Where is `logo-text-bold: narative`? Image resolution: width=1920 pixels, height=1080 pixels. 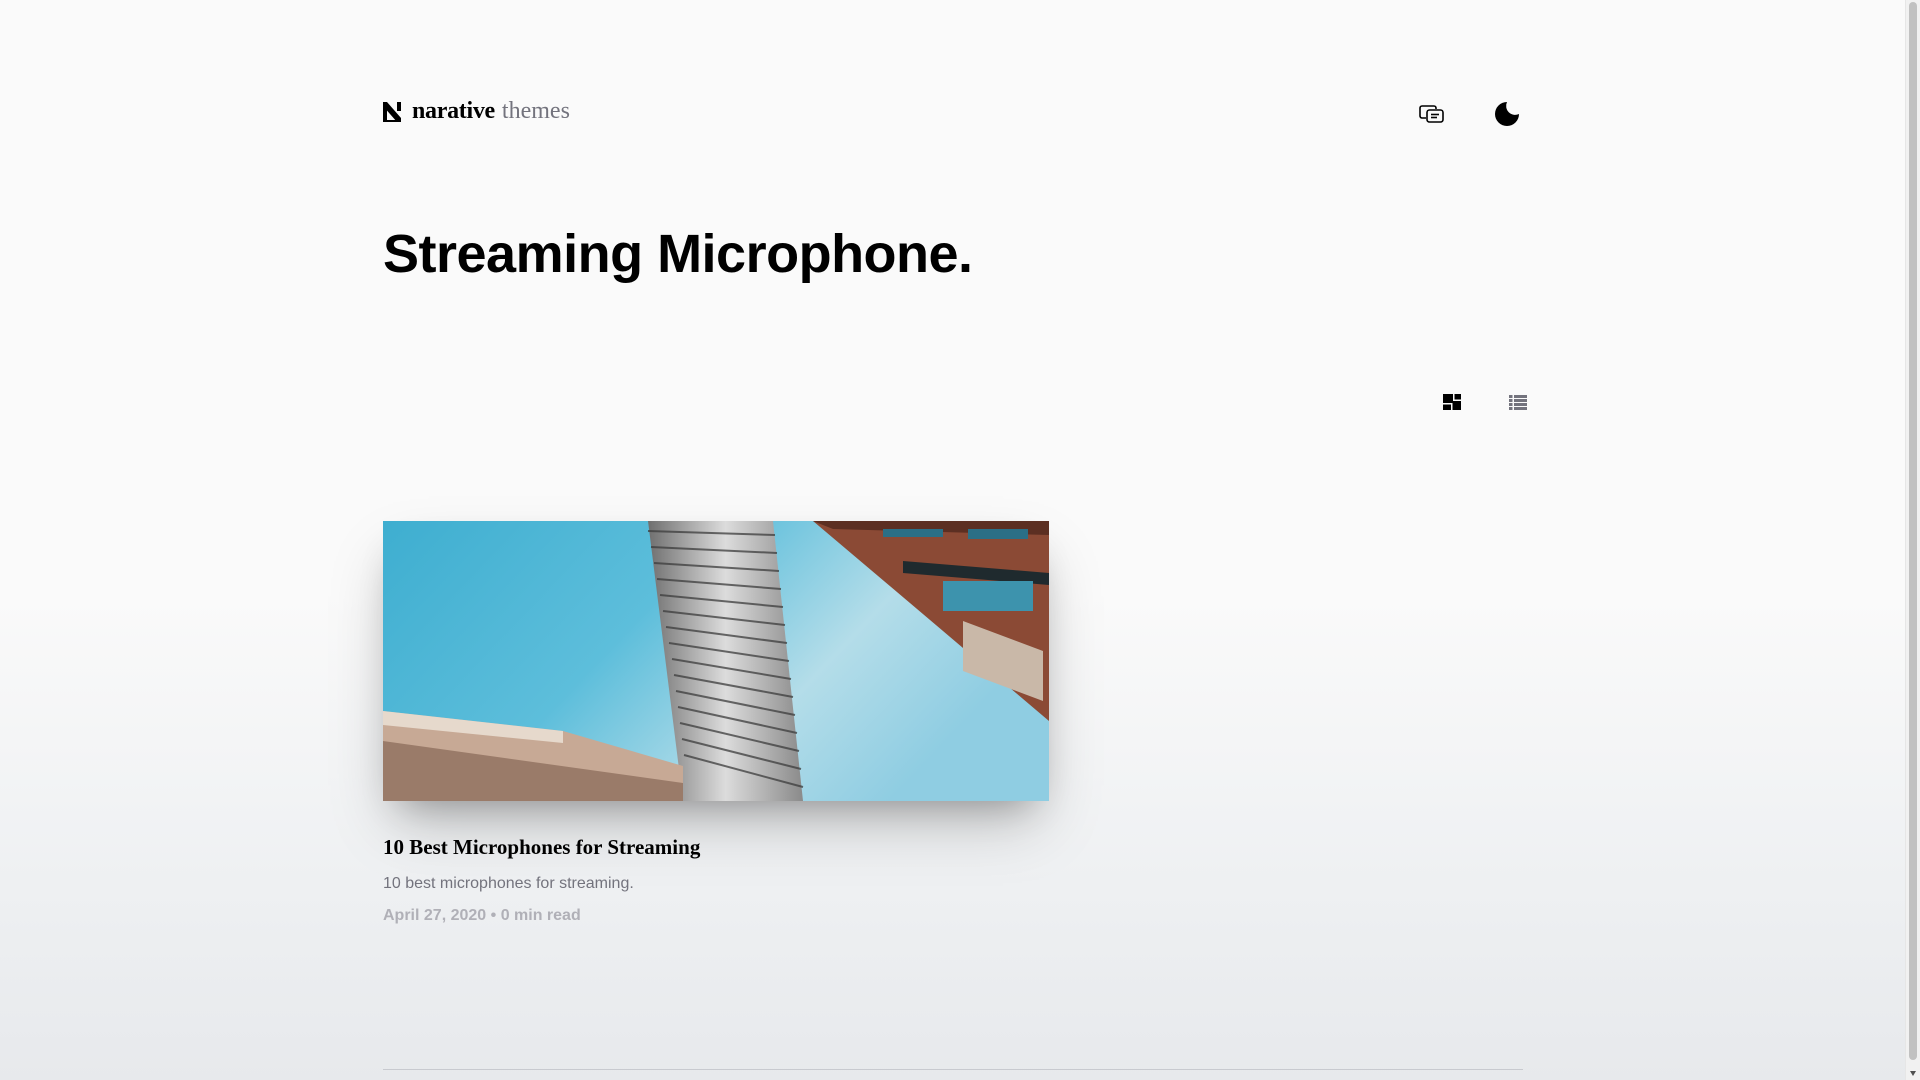
logo-text-bold: narative is located at coordinates (453, 111).